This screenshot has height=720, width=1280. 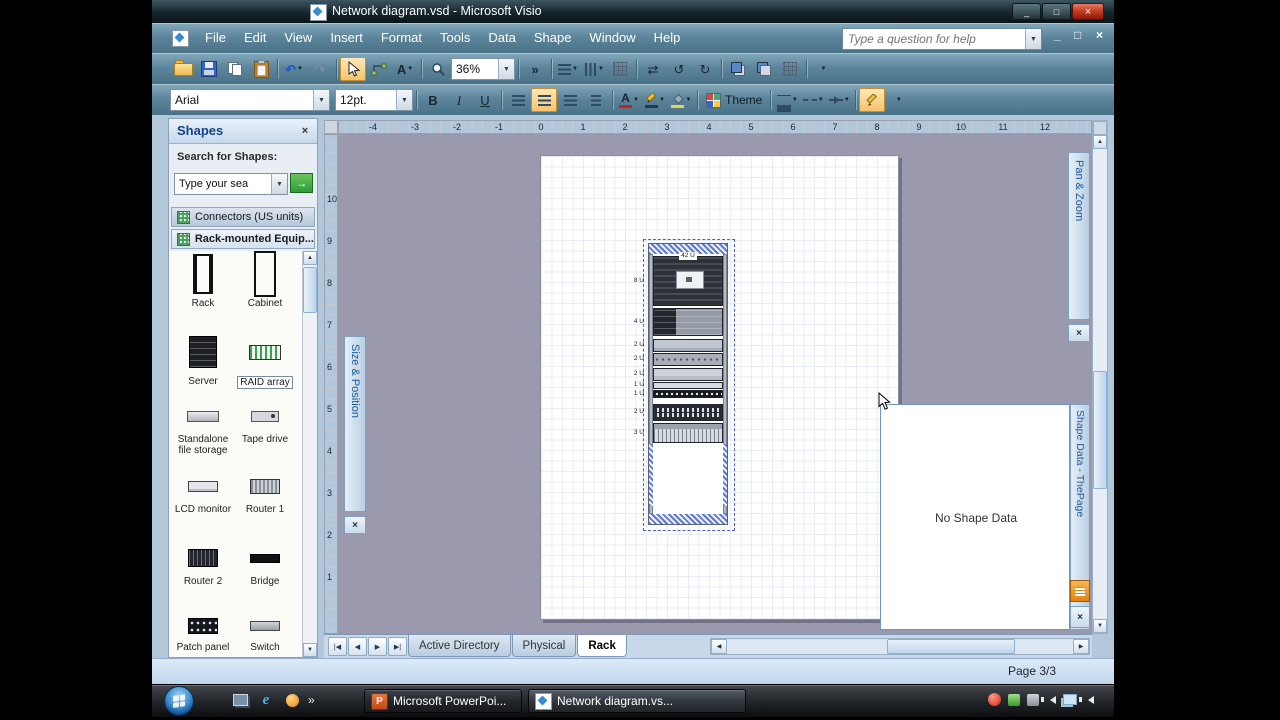 I want to click on tray-volume-icon, so click(x=1048, y=699).